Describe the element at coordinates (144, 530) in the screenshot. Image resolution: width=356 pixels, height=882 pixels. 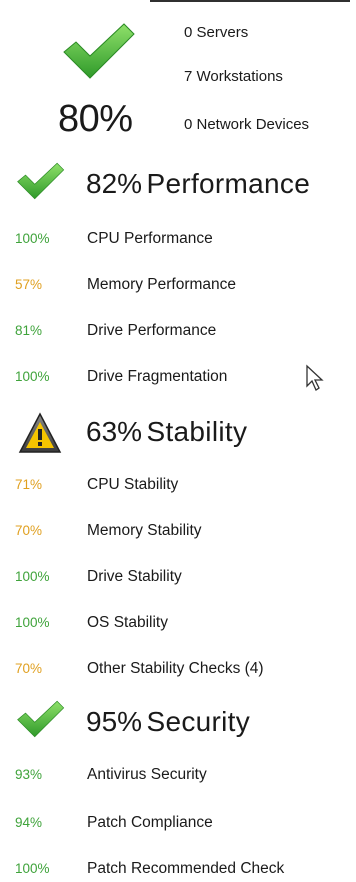
I see `row-label: Memory Stability` at that location.